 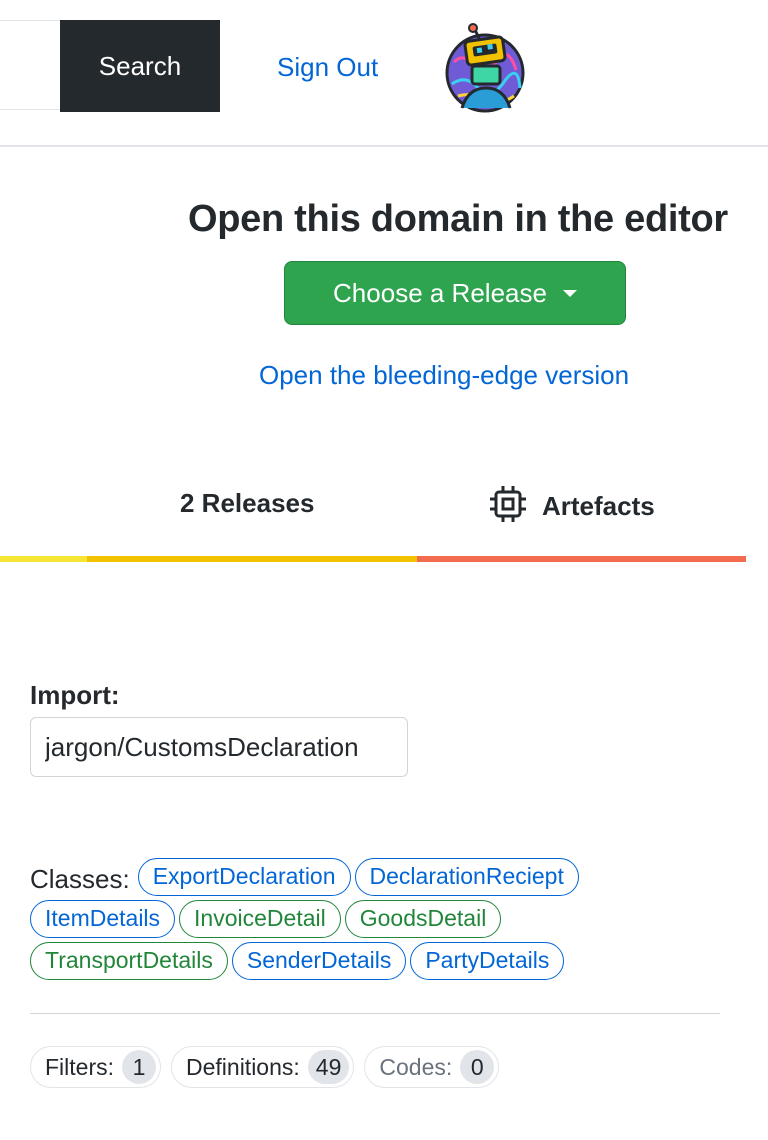 I want to click on filters-count: 1, so click(x=139, y=1067).